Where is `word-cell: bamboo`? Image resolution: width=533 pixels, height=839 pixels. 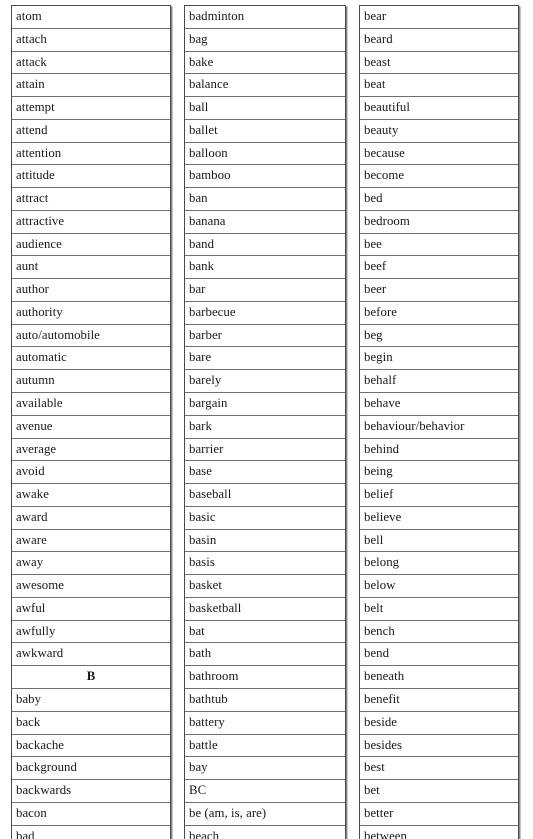 word-cell: bamboo is located at coordinates (265, 177).